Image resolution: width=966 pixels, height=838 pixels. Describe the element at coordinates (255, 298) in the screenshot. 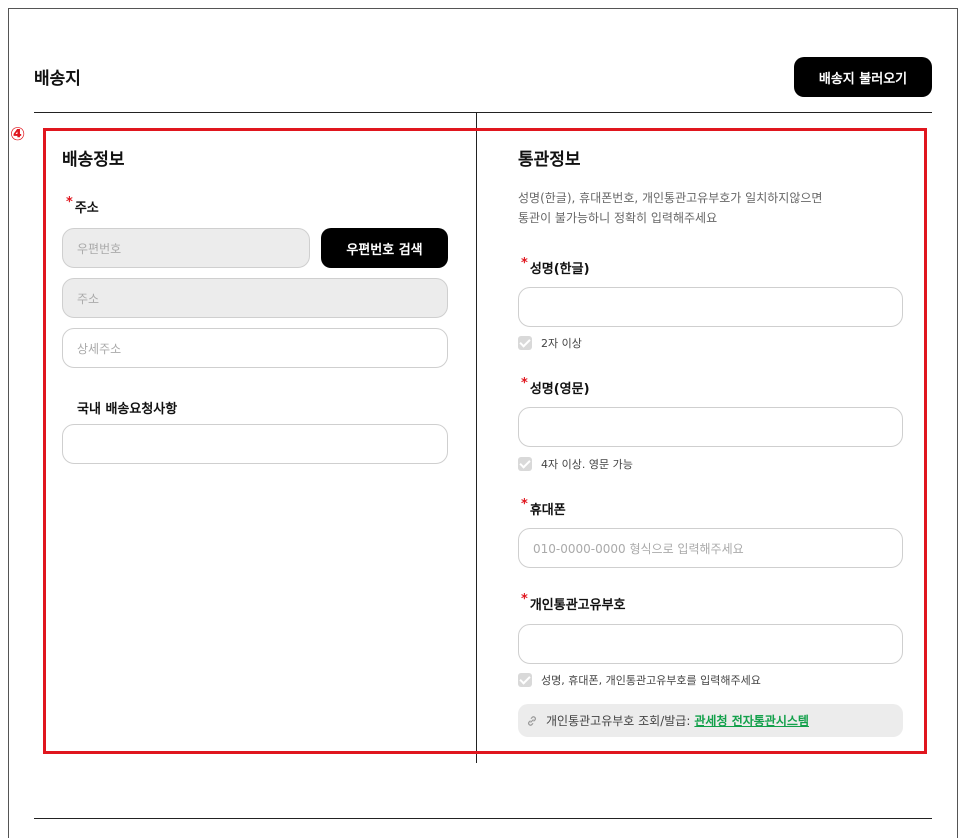

I see `address-input: 주소` at that location.